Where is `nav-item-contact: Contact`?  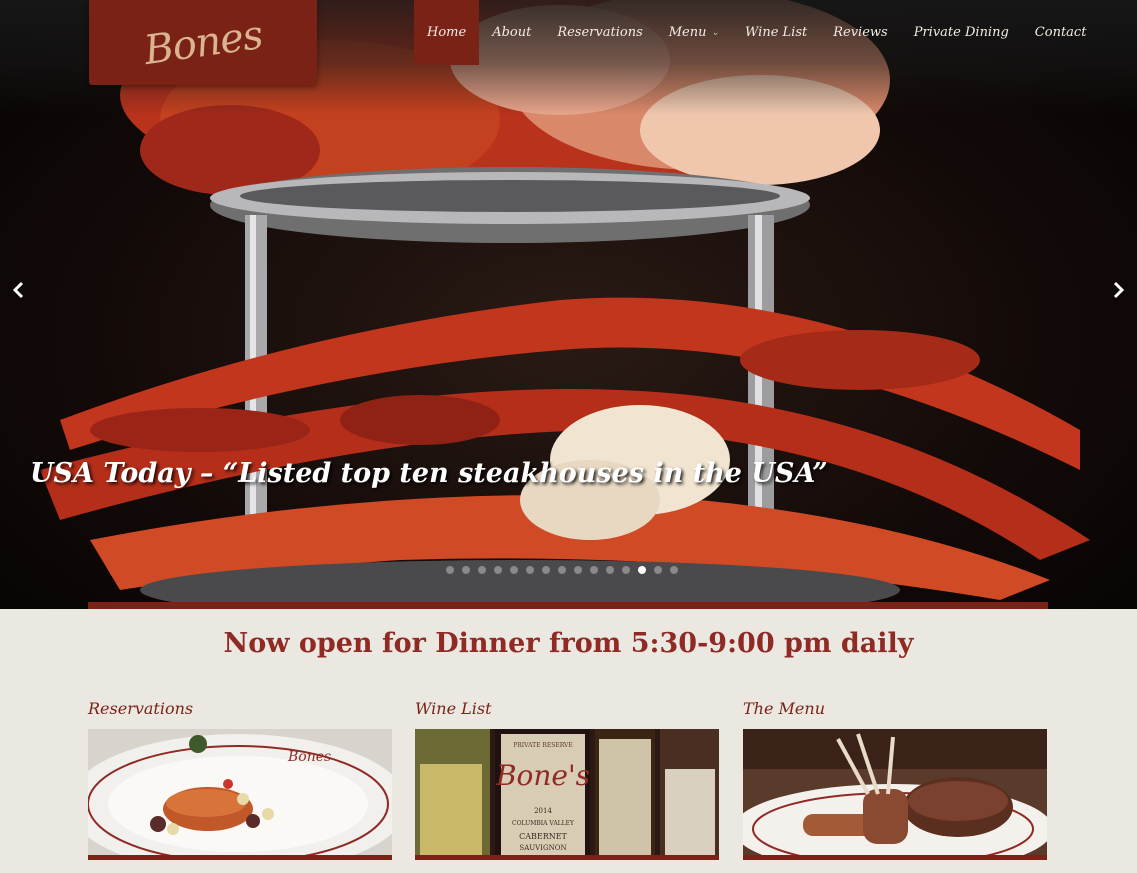 nav-item-contact: Contact is located at coordinates (1061, 32).